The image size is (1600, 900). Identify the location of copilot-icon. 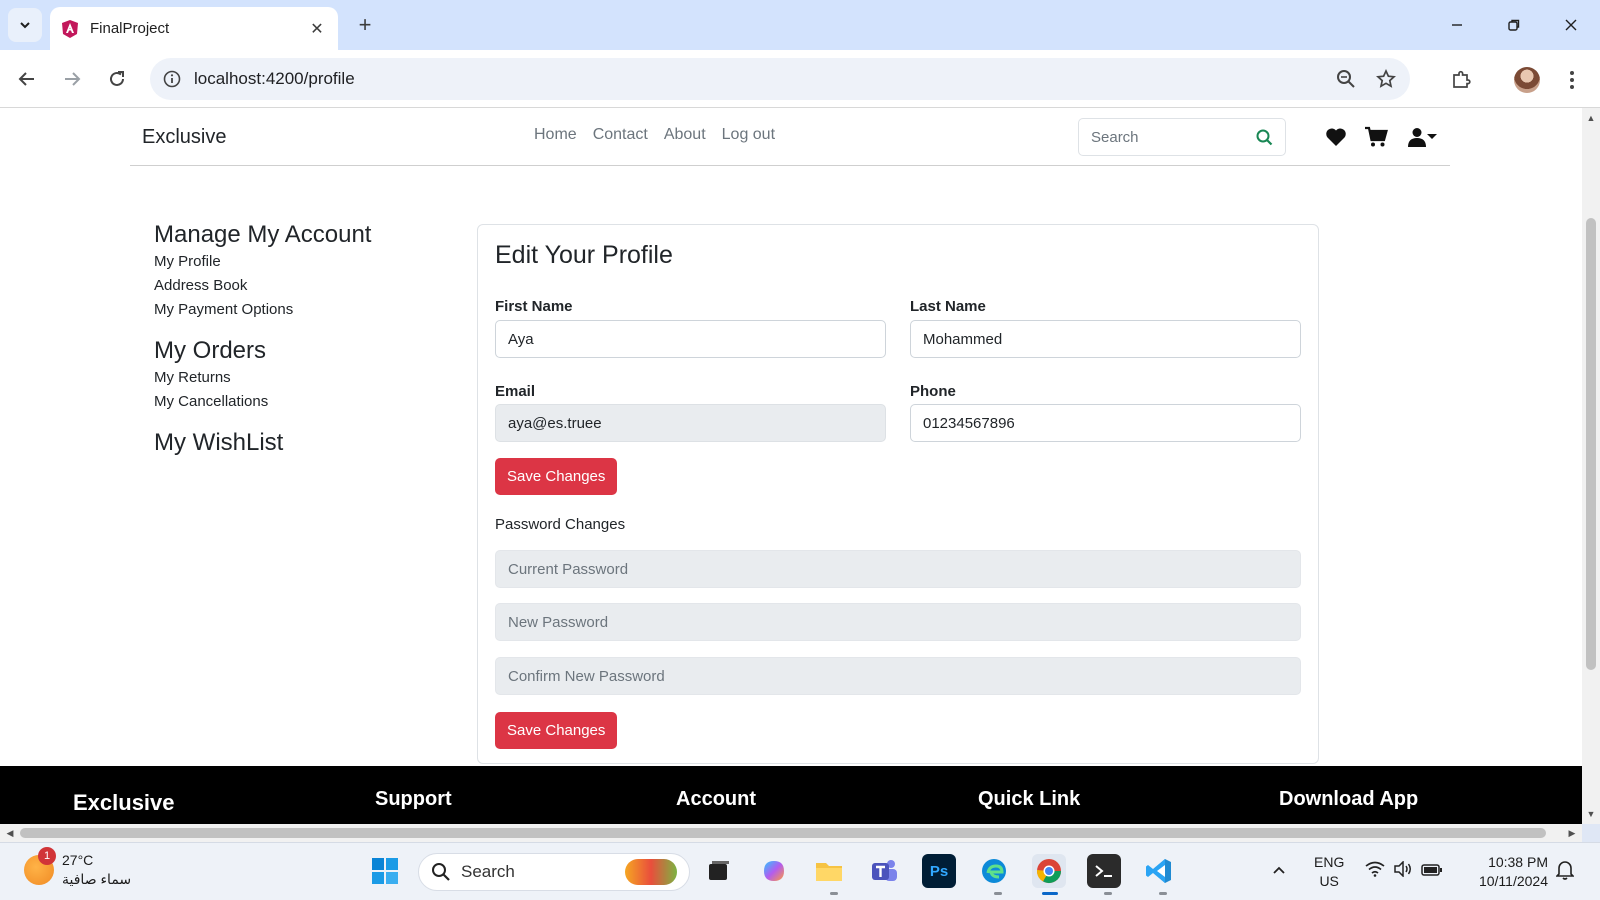
(774, 871).